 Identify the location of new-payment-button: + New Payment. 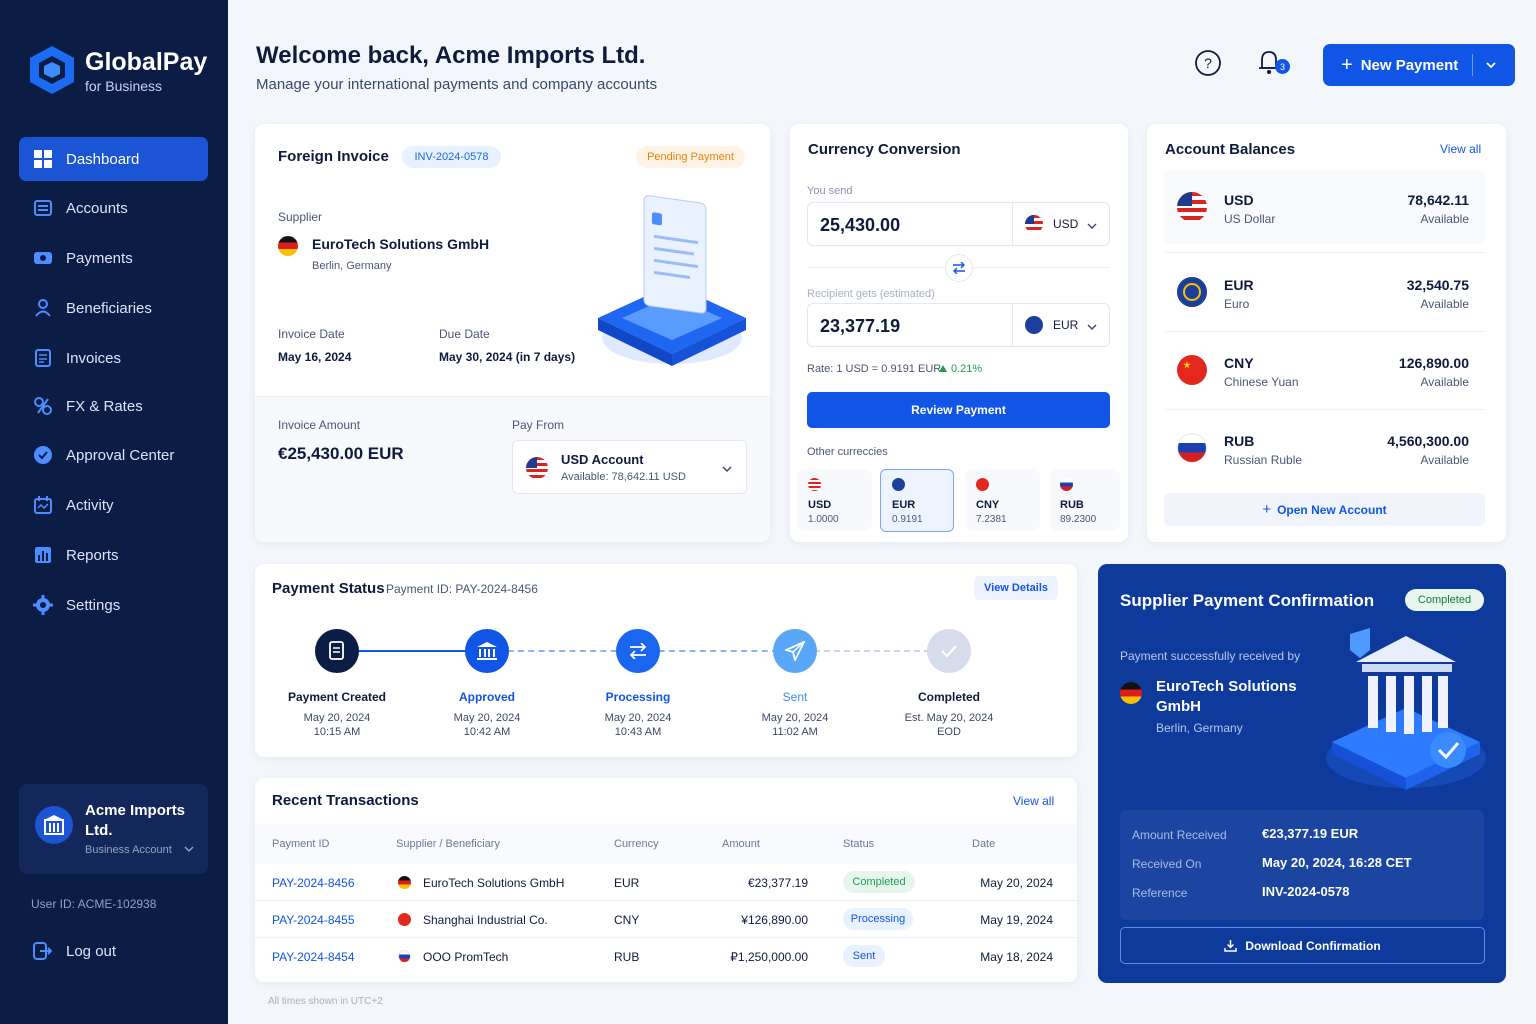
(1419, 65).